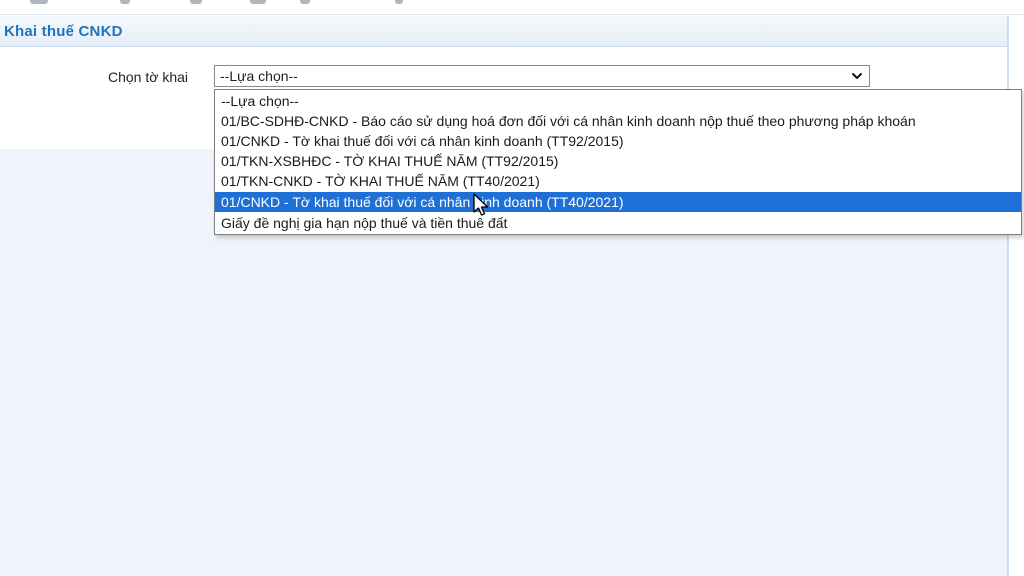 This screenshot has width=1024, height=576. I want to click on dropdown-option: --Lựa chọn--, so click(618, 101).